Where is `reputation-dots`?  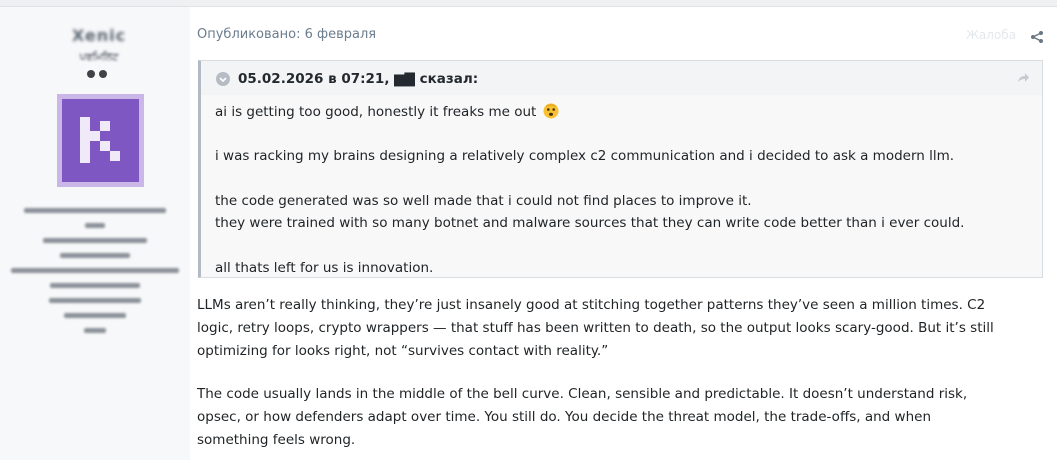 reputation-dots is located at coordinates (99, 74).